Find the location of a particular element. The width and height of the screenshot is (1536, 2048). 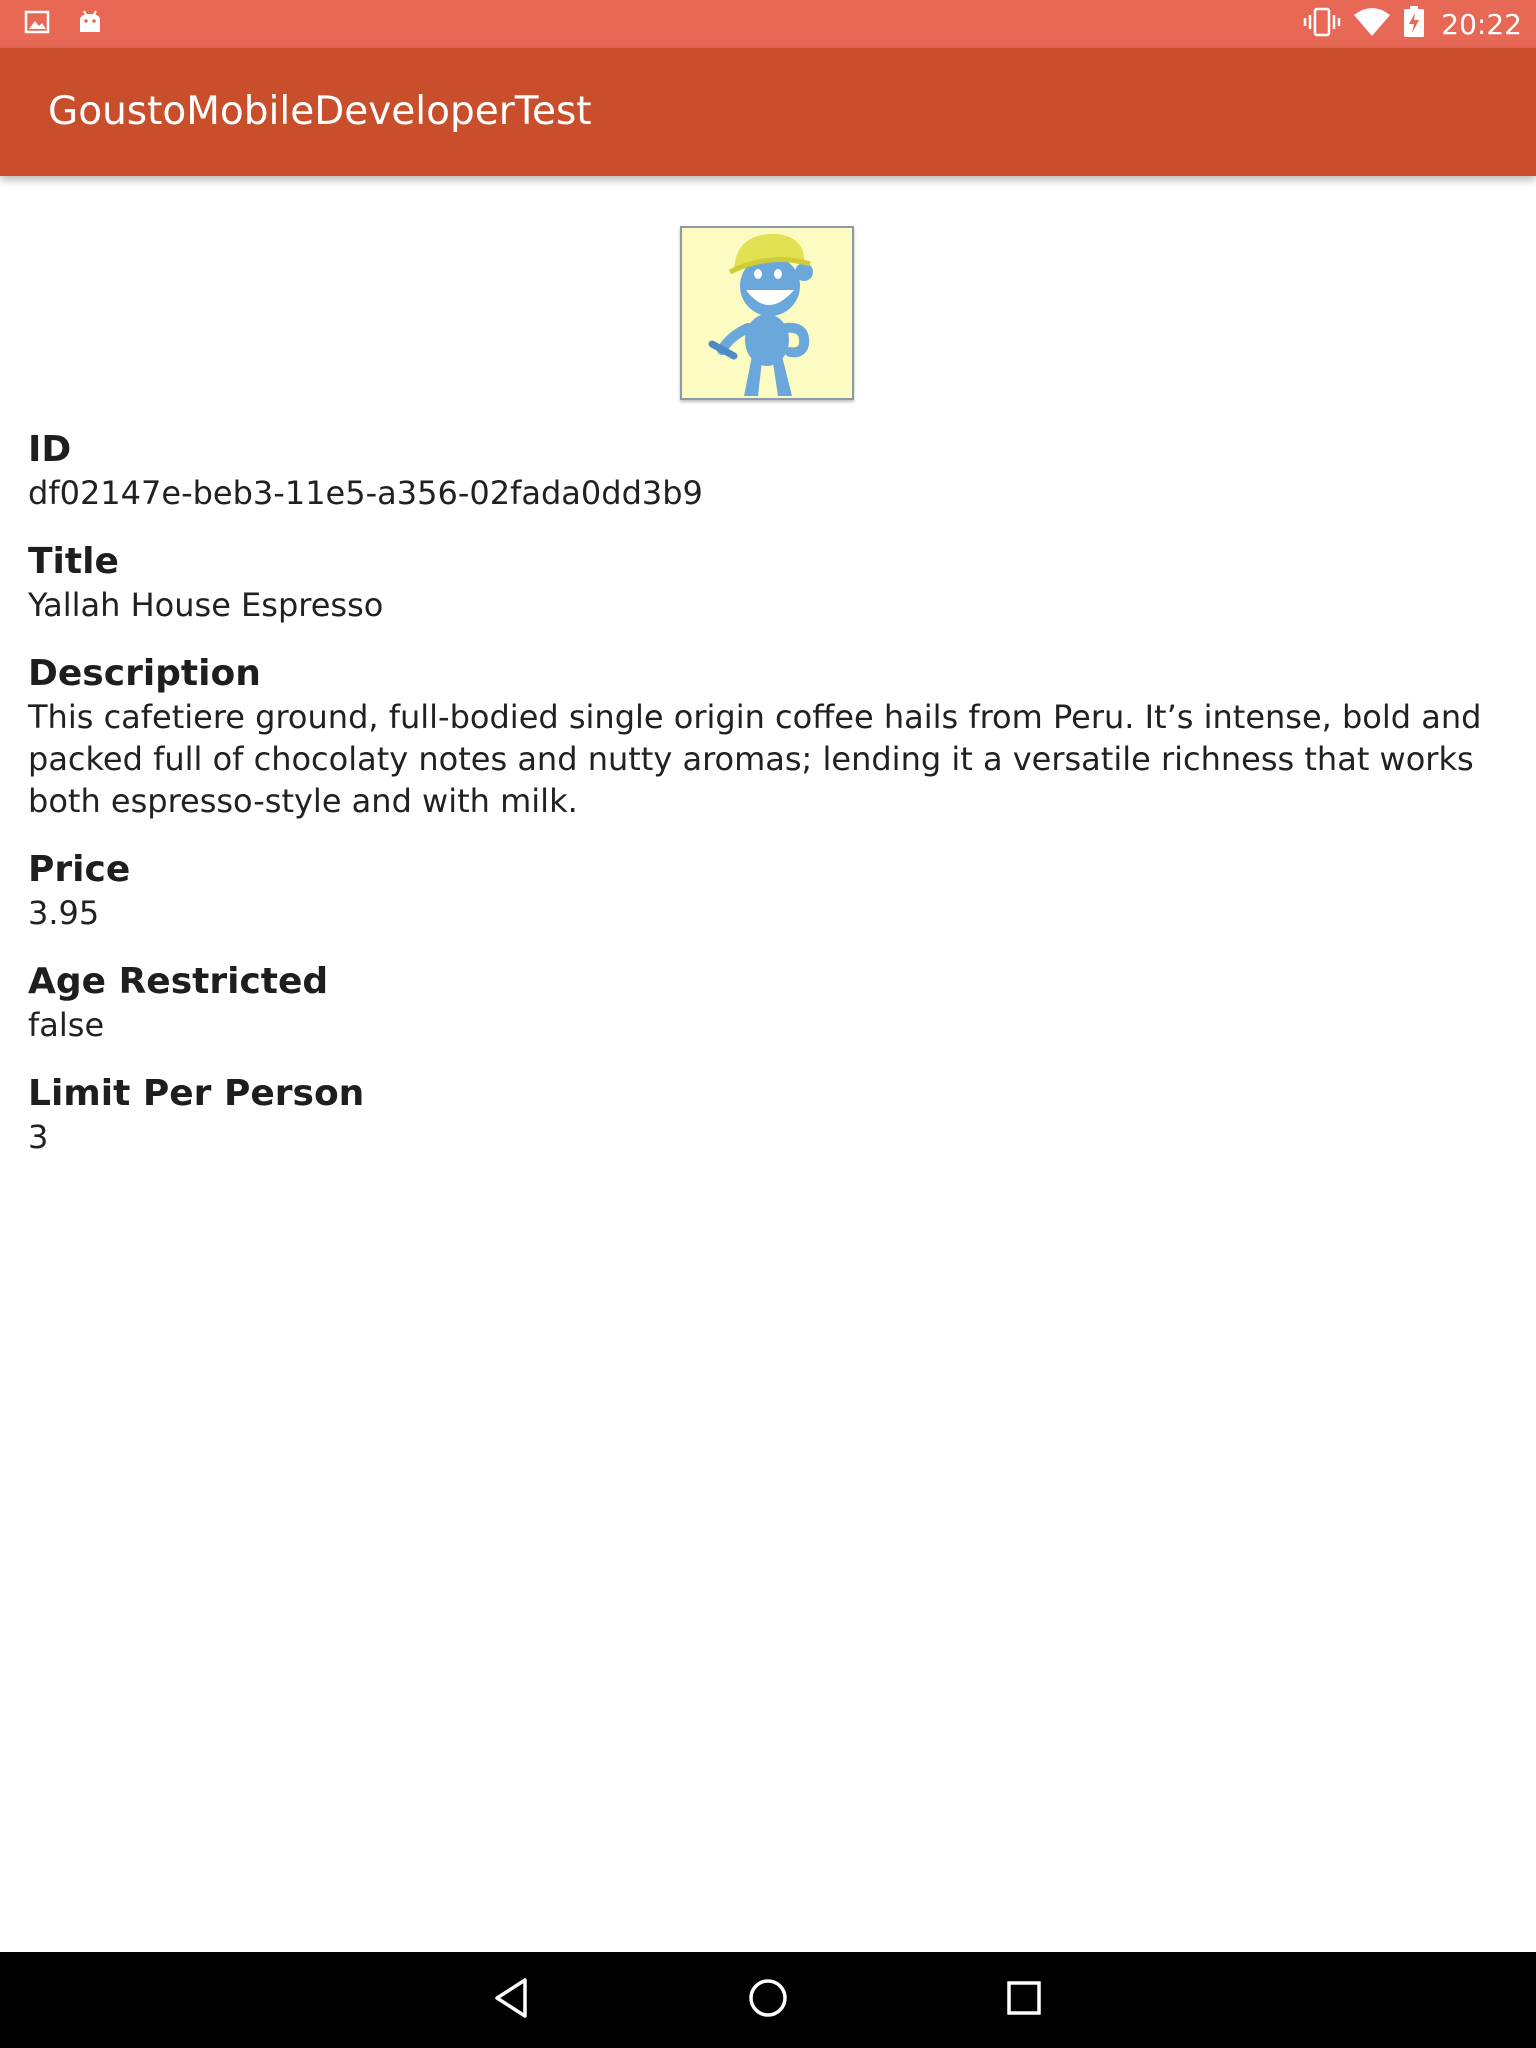

field-limit-per-person: Limit Per Person 3 is located at coordinates (773, 1115).